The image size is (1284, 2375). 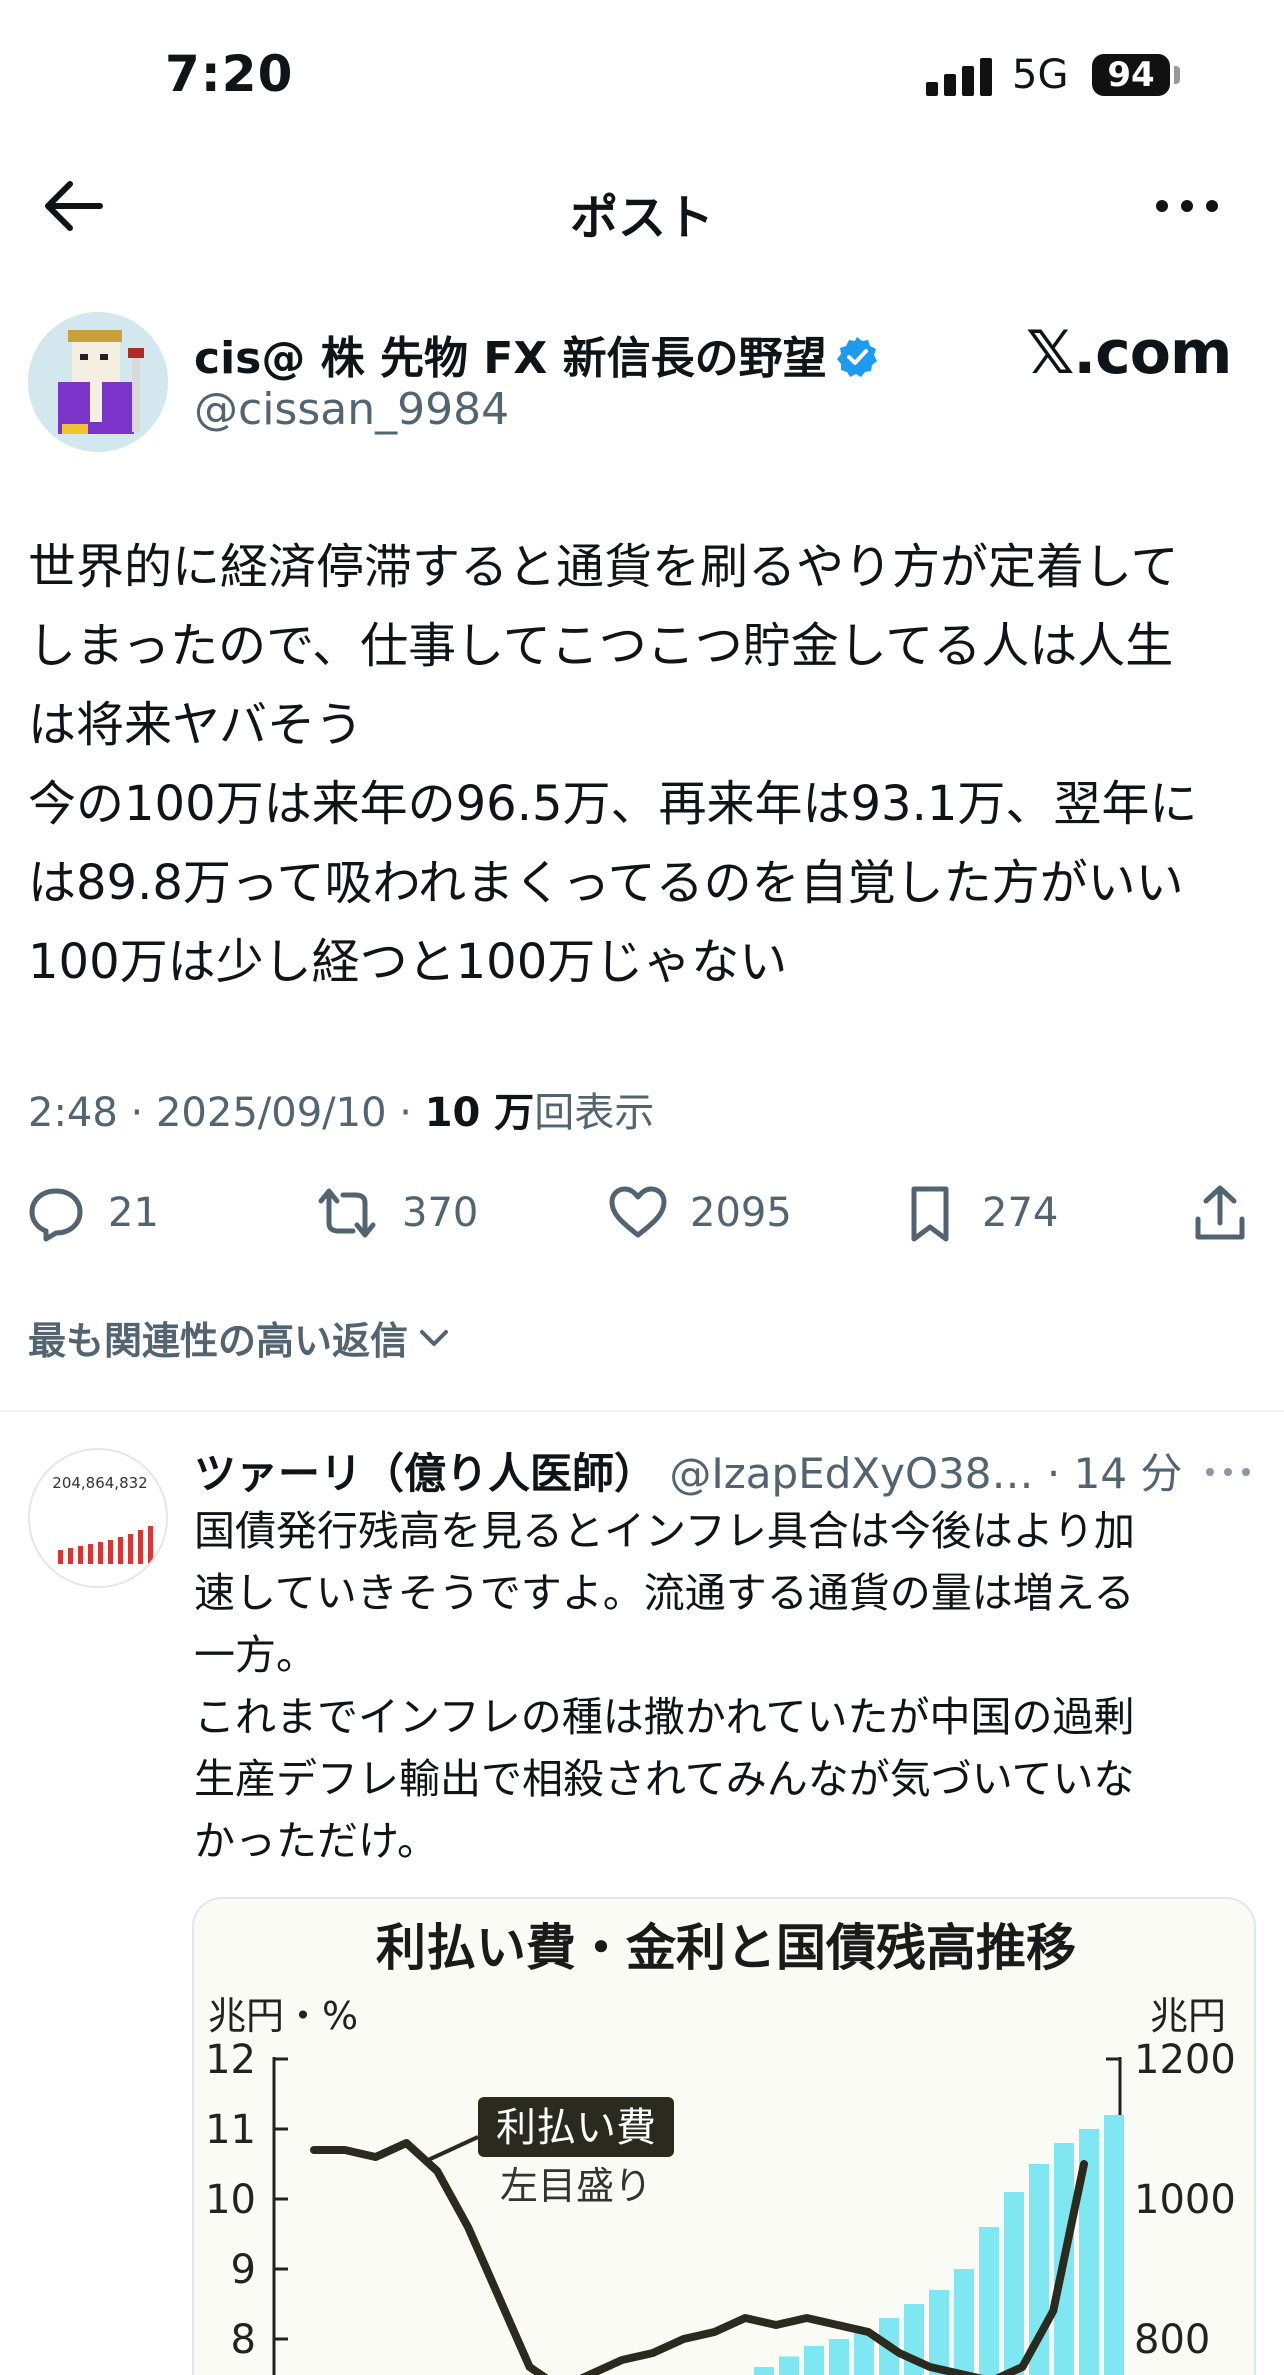 What do you see at coordinates (271, 1113) in the screenshot?
I see `post-date: 2025/09/10` at bounding box center [271, 1113].